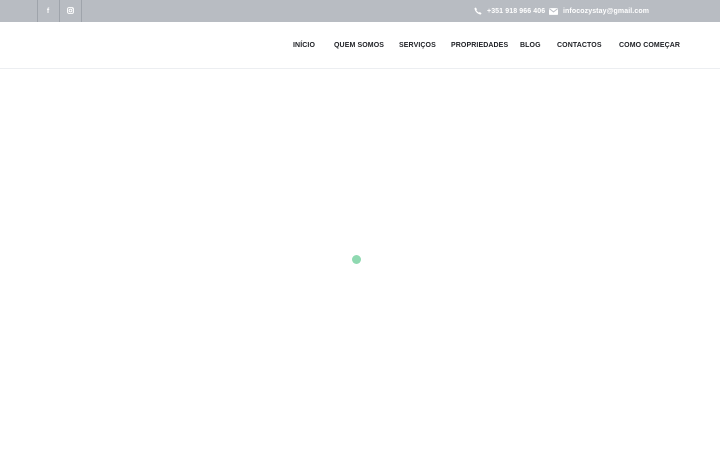  What do you see at coordinates (304, 45) in the screenshot?
I see `nav-item-inicio: INÍCIO` at bounding box center [304, 45].